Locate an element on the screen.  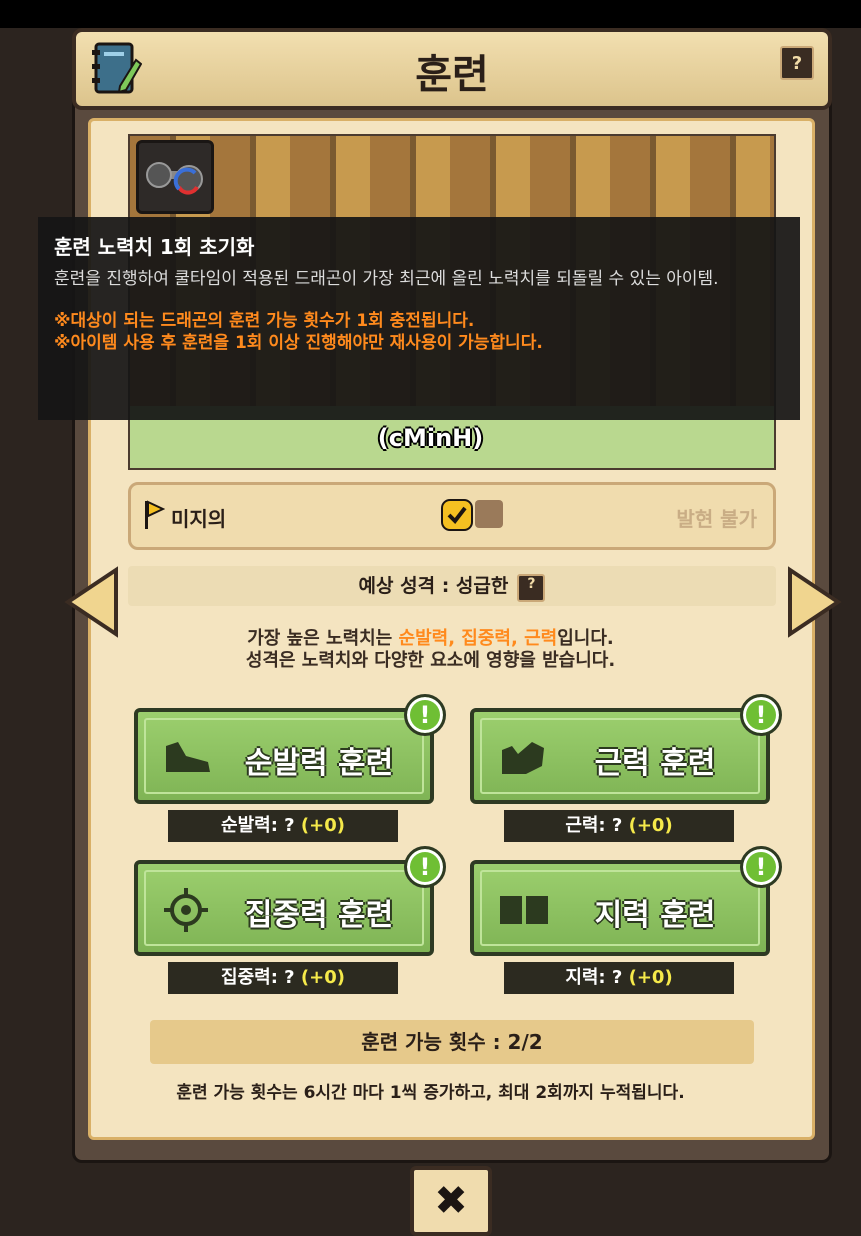
trait-bar: 미지의 발현 불가 is located at coordinates (452, 516).